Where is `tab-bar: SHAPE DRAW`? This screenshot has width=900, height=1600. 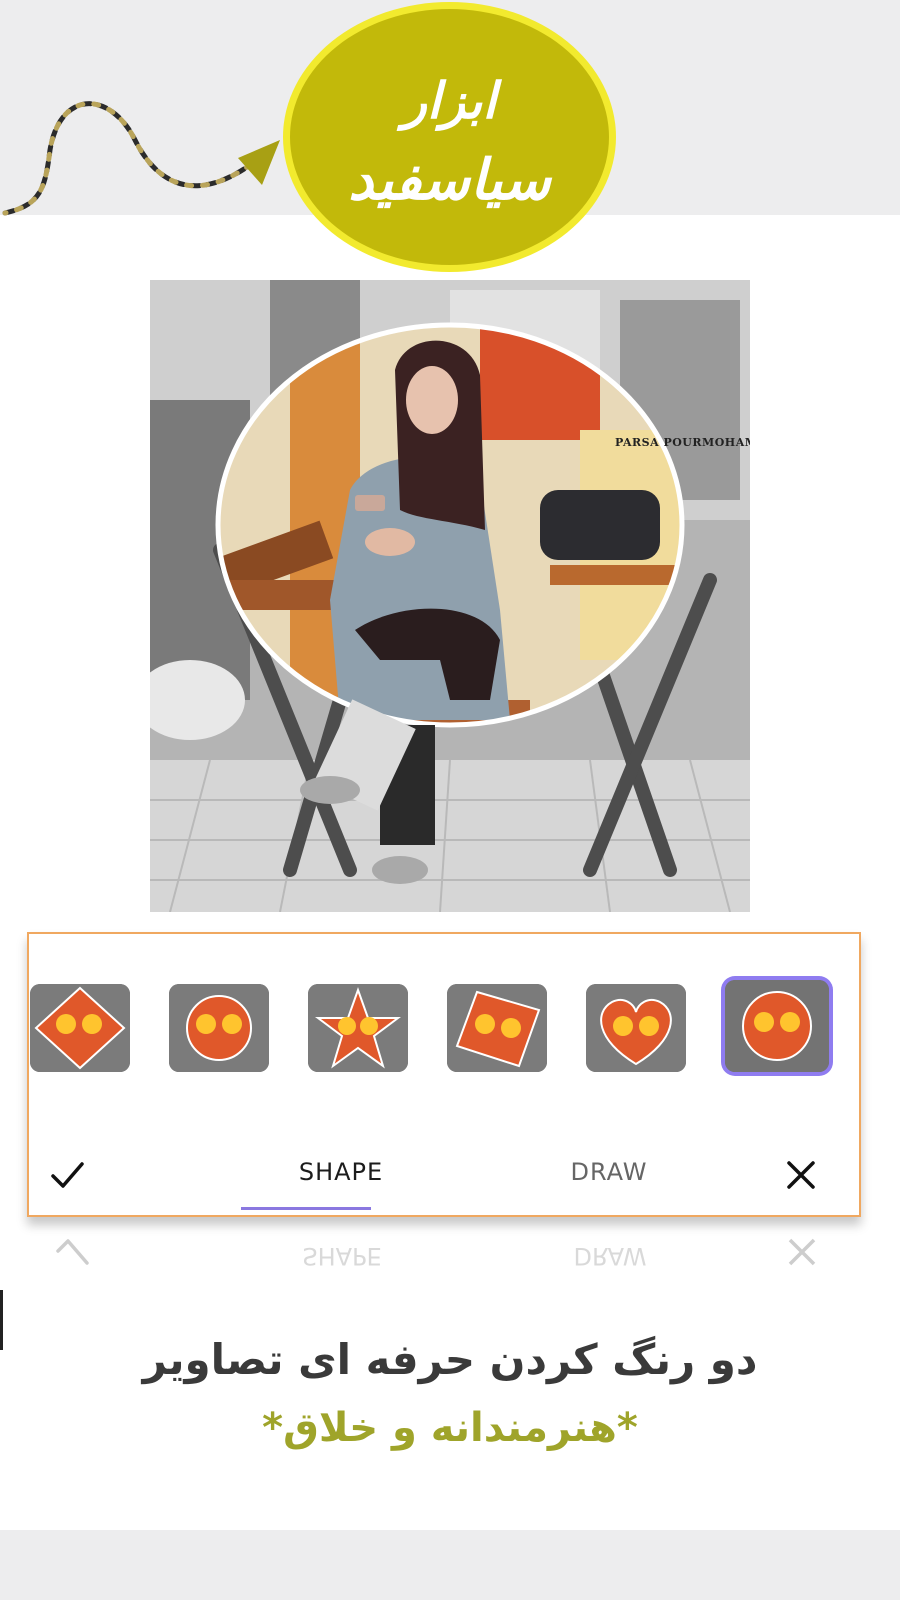 tab-bar: SHAPE DRAW is located at coordinates (444, 1177).